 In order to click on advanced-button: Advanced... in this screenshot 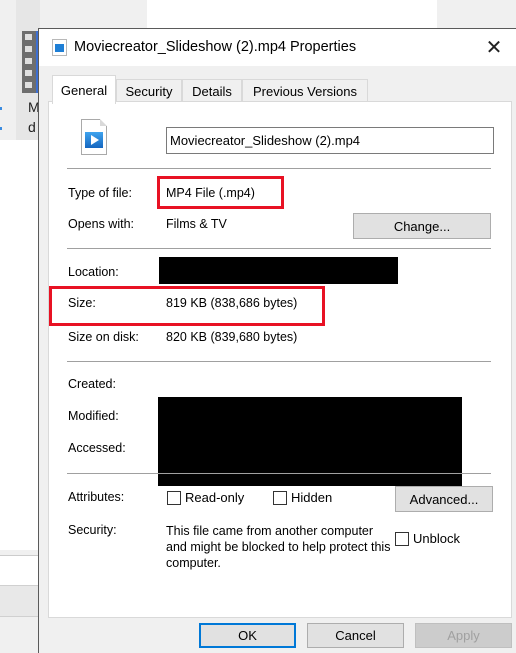, I will do `click(444, 499)`.